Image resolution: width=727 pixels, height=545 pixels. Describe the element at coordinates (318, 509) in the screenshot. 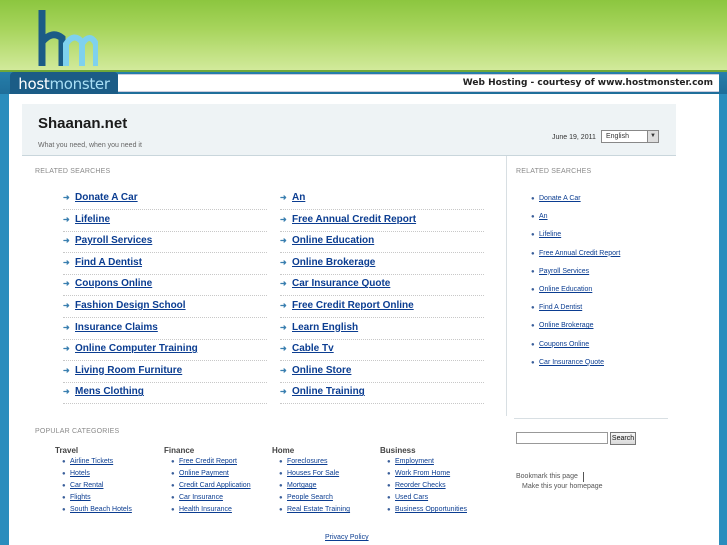

I see `category-link: Real Estate Training` at that location.